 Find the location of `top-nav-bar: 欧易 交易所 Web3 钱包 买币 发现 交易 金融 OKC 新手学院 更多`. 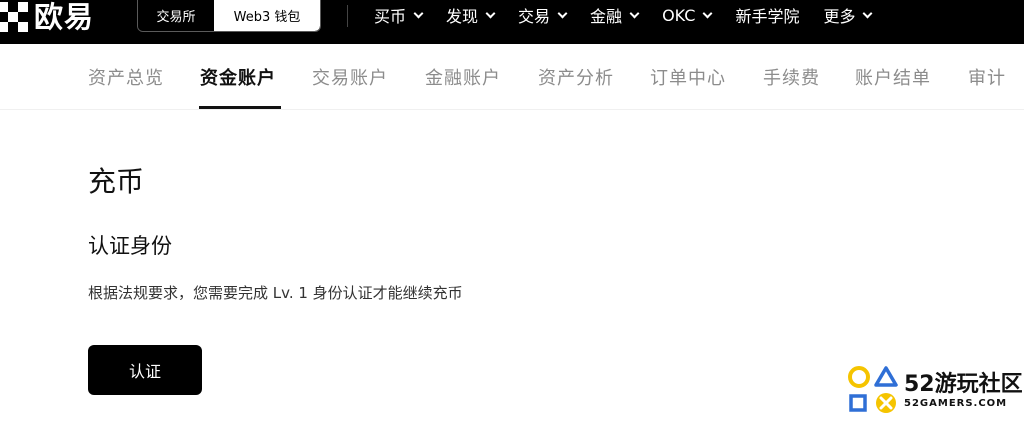

top-nav-bar: 欧易 交易所 Web3 钱包 买币 发现 交易 金融 OKC 新手学院 更多 is located at coordinates (512, 22).